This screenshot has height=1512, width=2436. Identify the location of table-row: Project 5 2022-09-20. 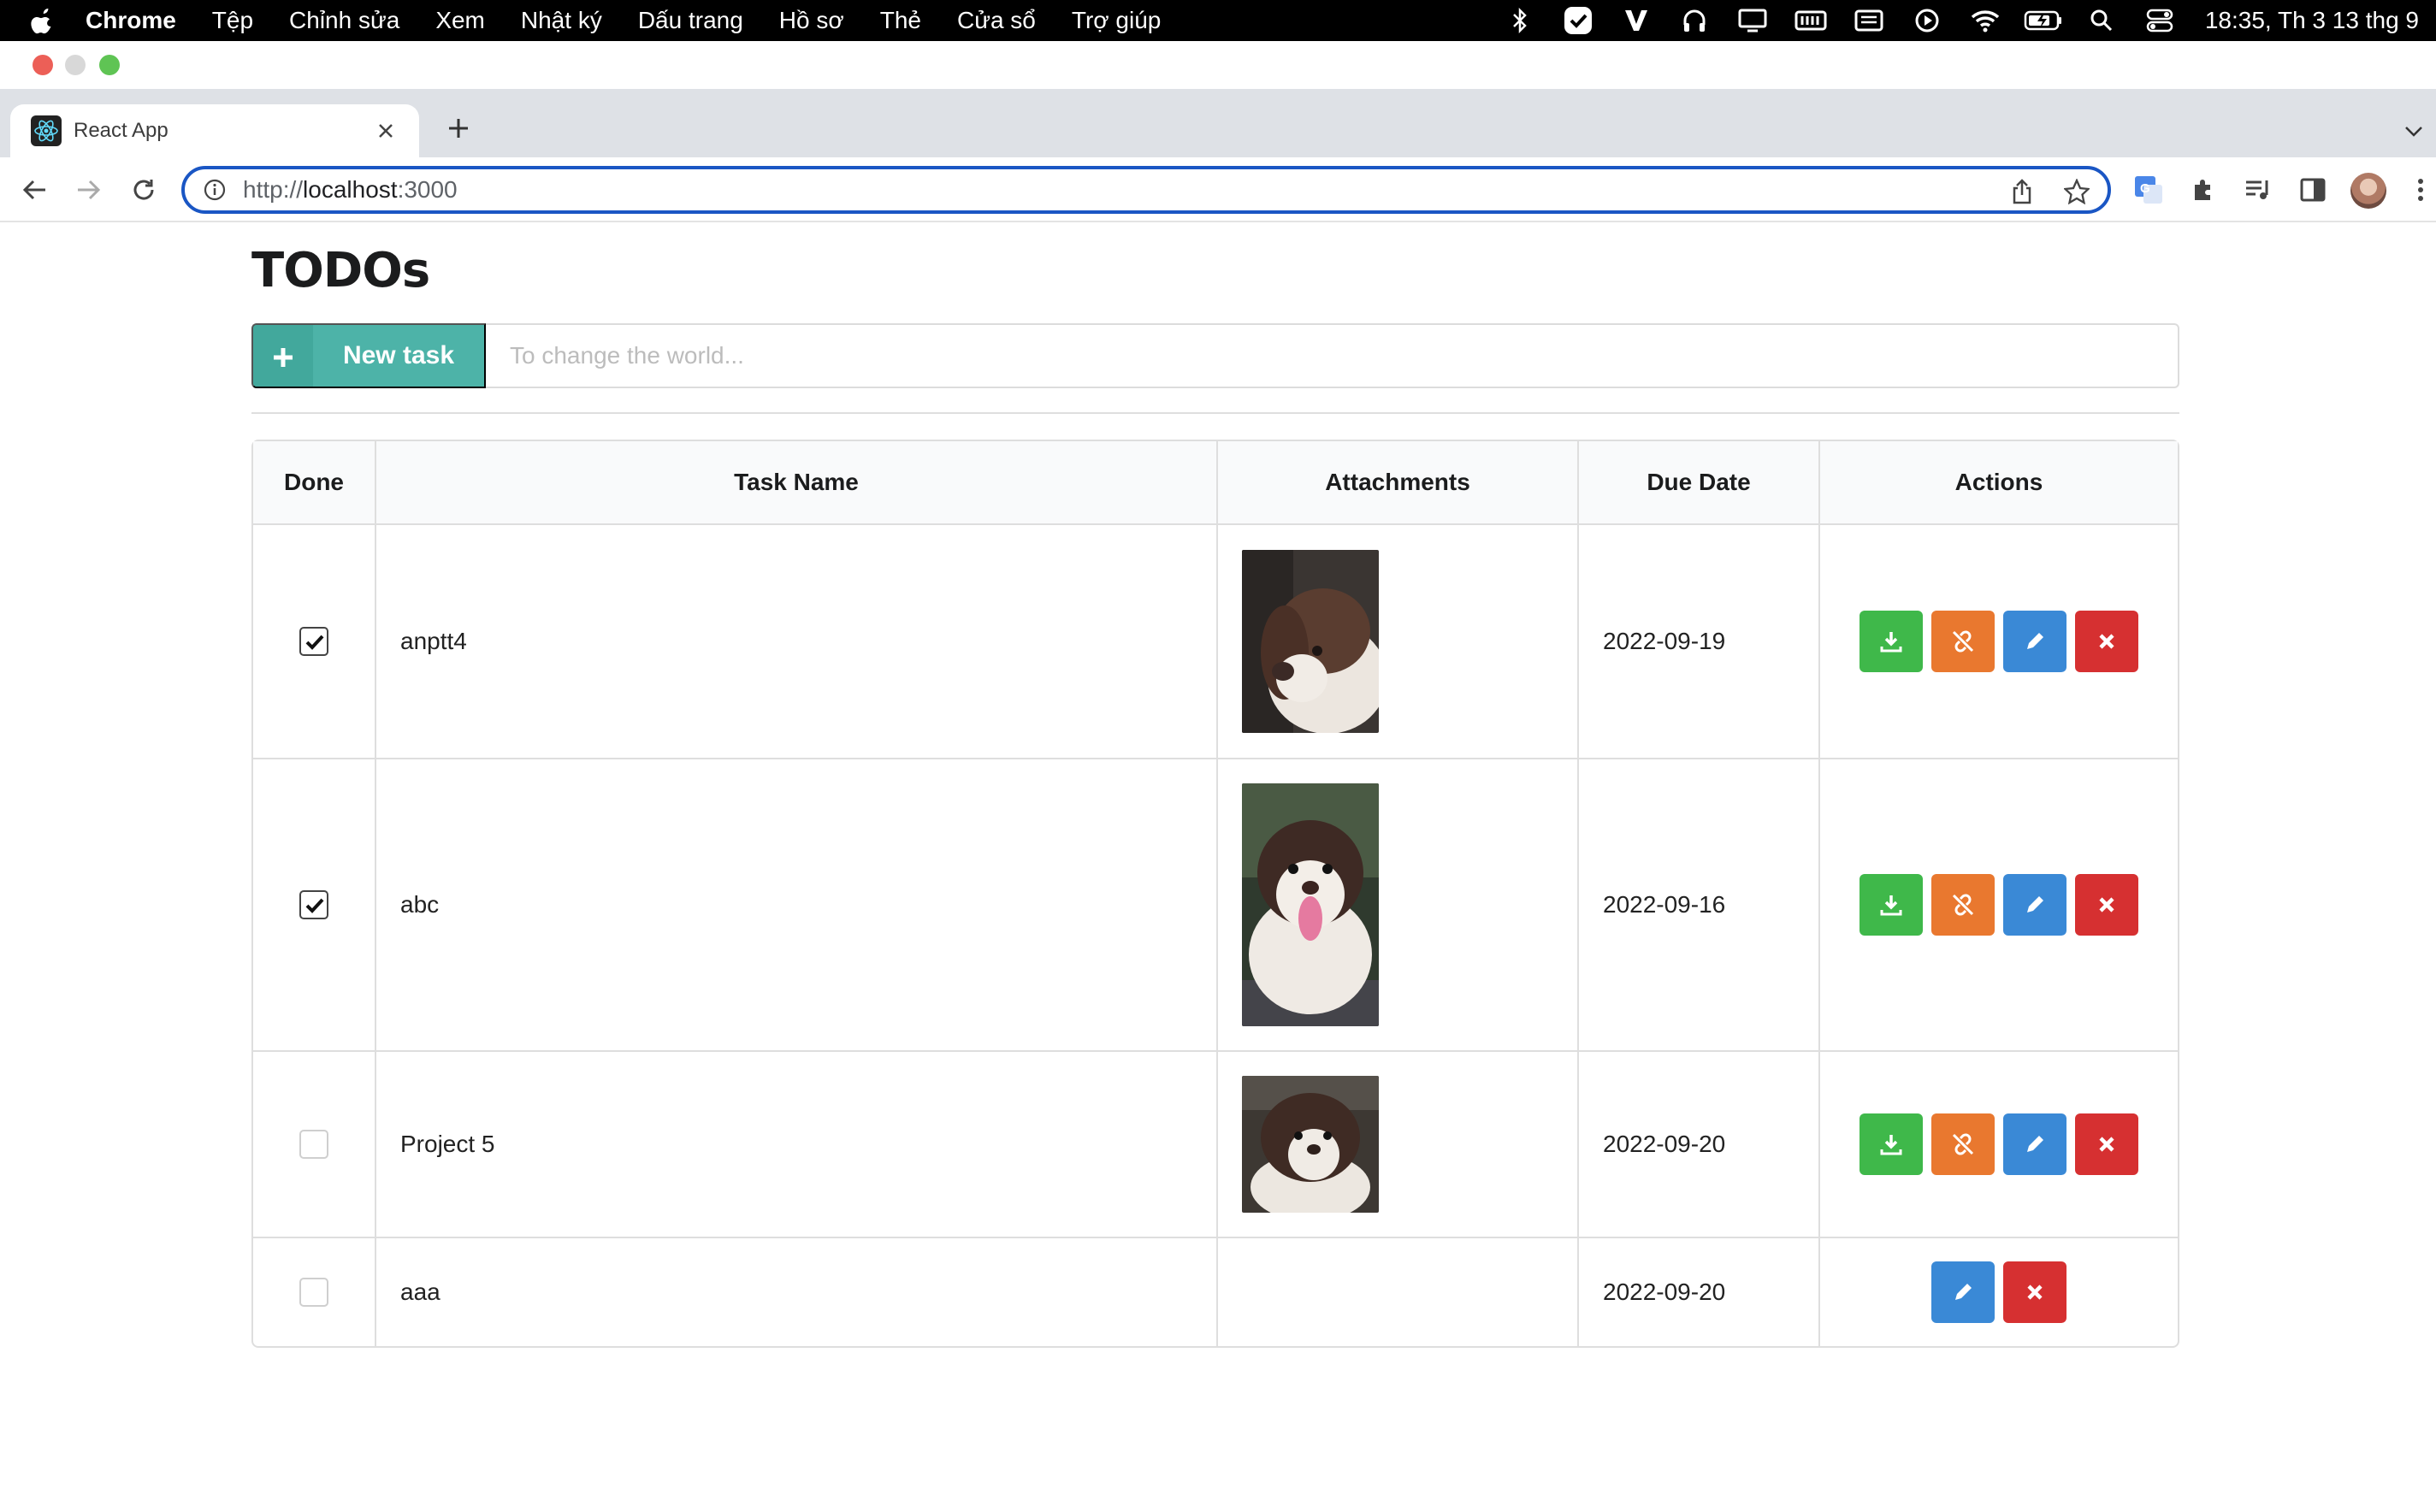
(1215, 1143).